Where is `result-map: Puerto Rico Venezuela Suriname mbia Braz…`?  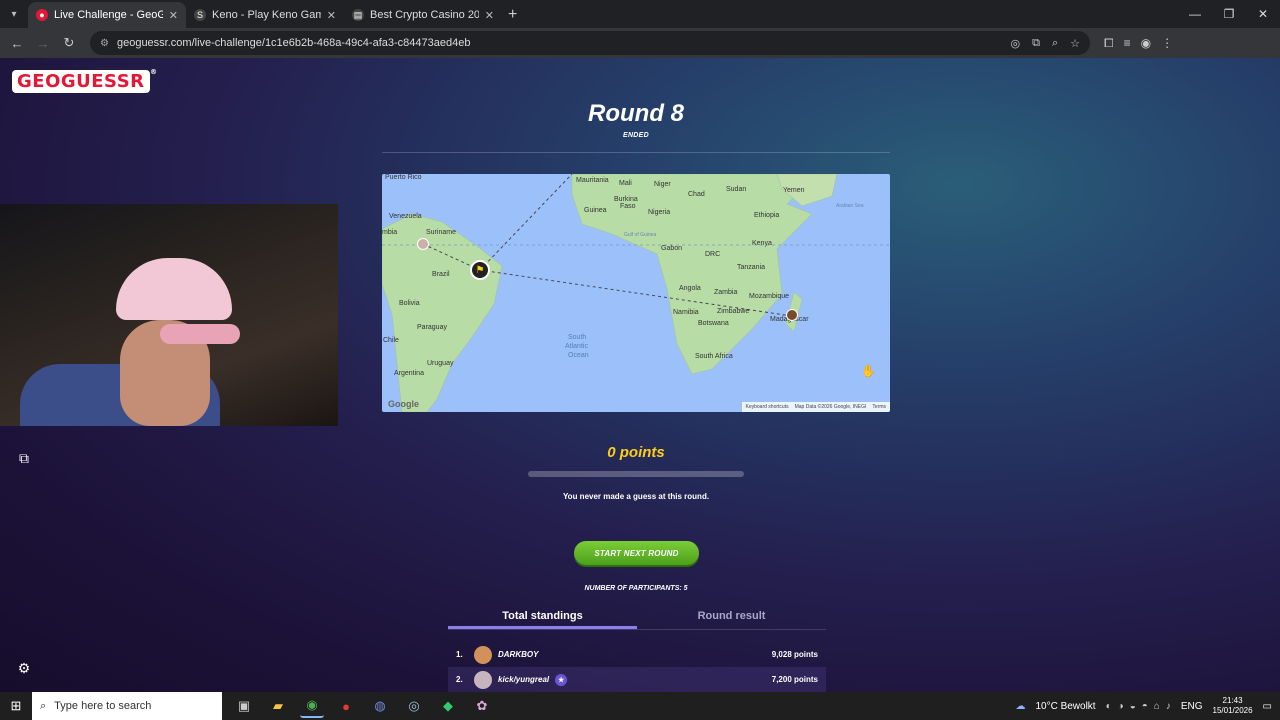
result-map: Puerto Rico Venezuela Suriname mbia Braz… is located at coordinates (636, 293).